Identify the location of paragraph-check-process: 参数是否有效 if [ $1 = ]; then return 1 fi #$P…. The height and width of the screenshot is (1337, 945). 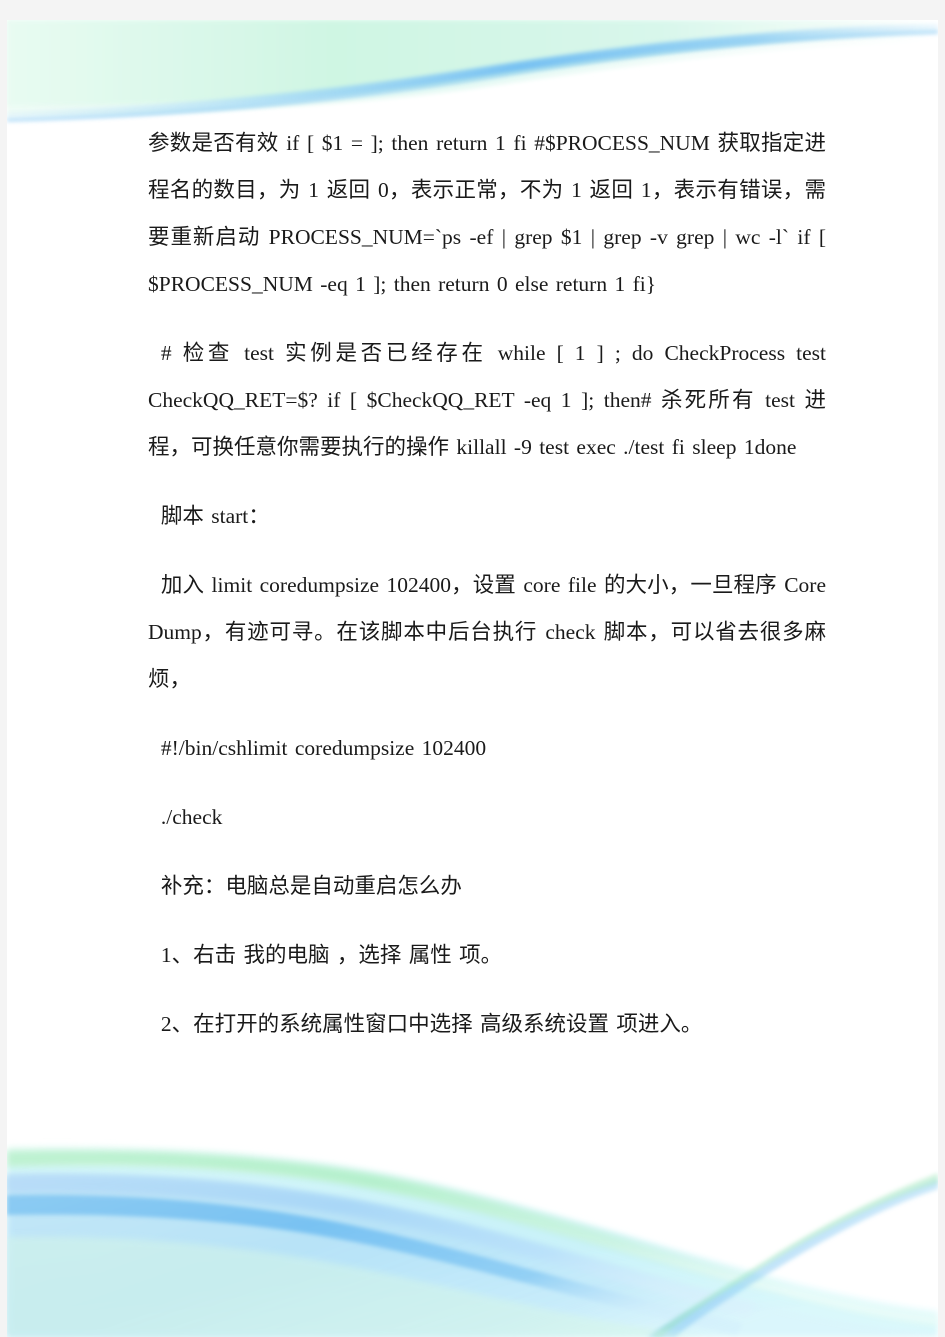
(487, 213).